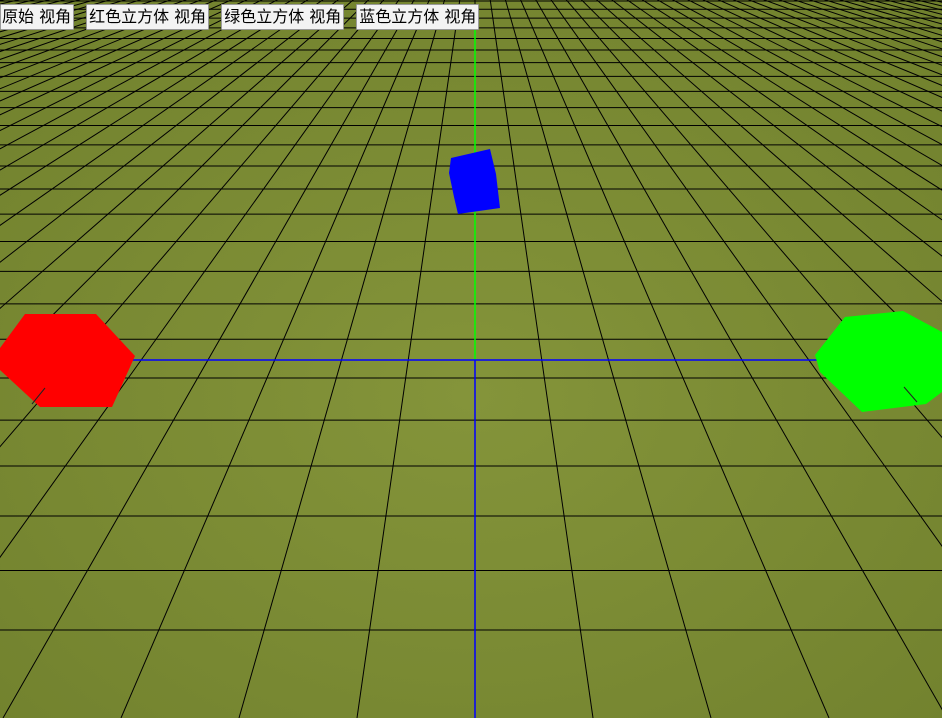 The image size is (942, 718). What do you see at coordinates (283, 17) in the screenshot?
I see `green-cube-view-button: 绿色立方体 视角` at bounding box center [283, 17].